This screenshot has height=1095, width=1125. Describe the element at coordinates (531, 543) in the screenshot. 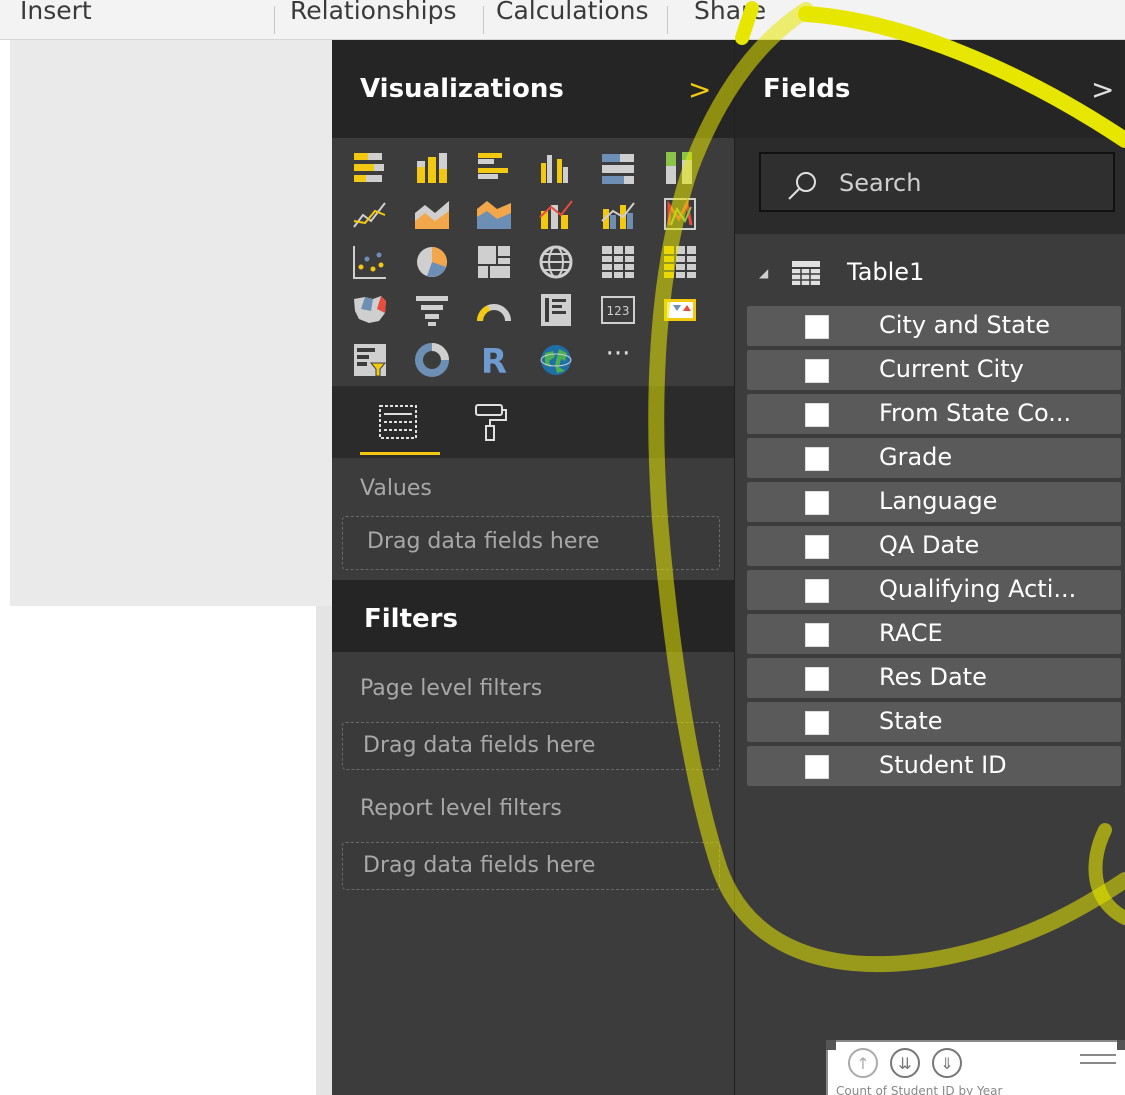

I see `values-dropzone: Drag data fields here` at that location.